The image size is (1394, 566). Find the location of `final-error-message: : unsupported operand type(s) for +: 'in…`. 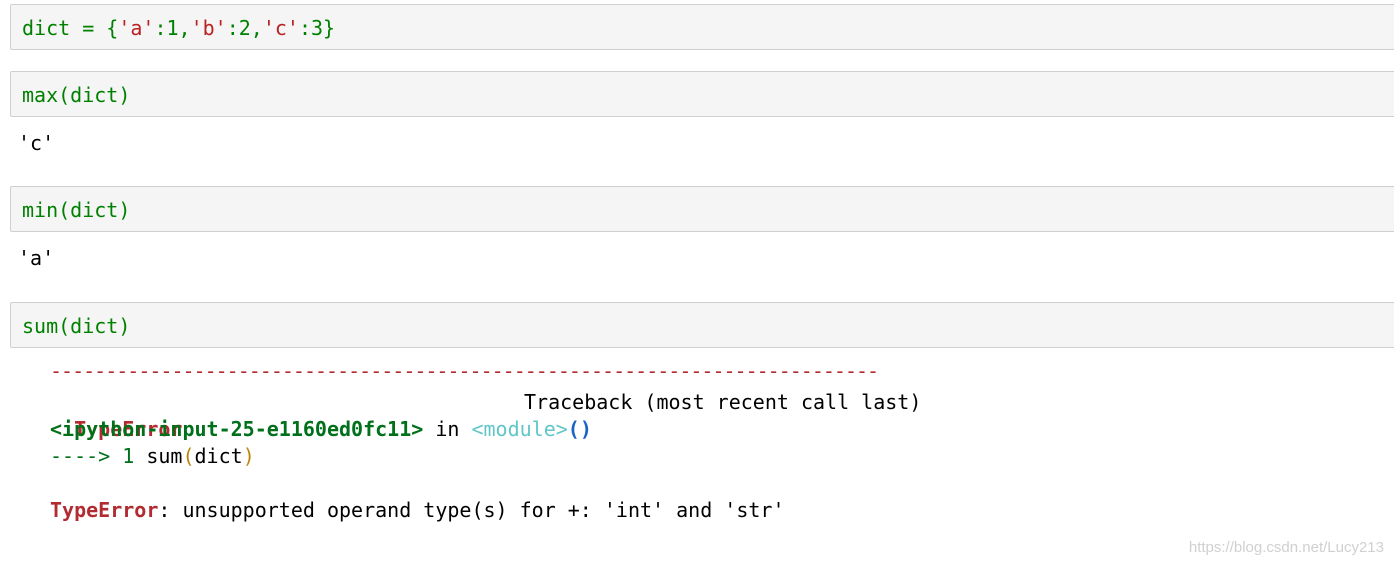

final-error-message: : unsupported operand type(s) for +: 'in… is located at coordinates (471, 510).